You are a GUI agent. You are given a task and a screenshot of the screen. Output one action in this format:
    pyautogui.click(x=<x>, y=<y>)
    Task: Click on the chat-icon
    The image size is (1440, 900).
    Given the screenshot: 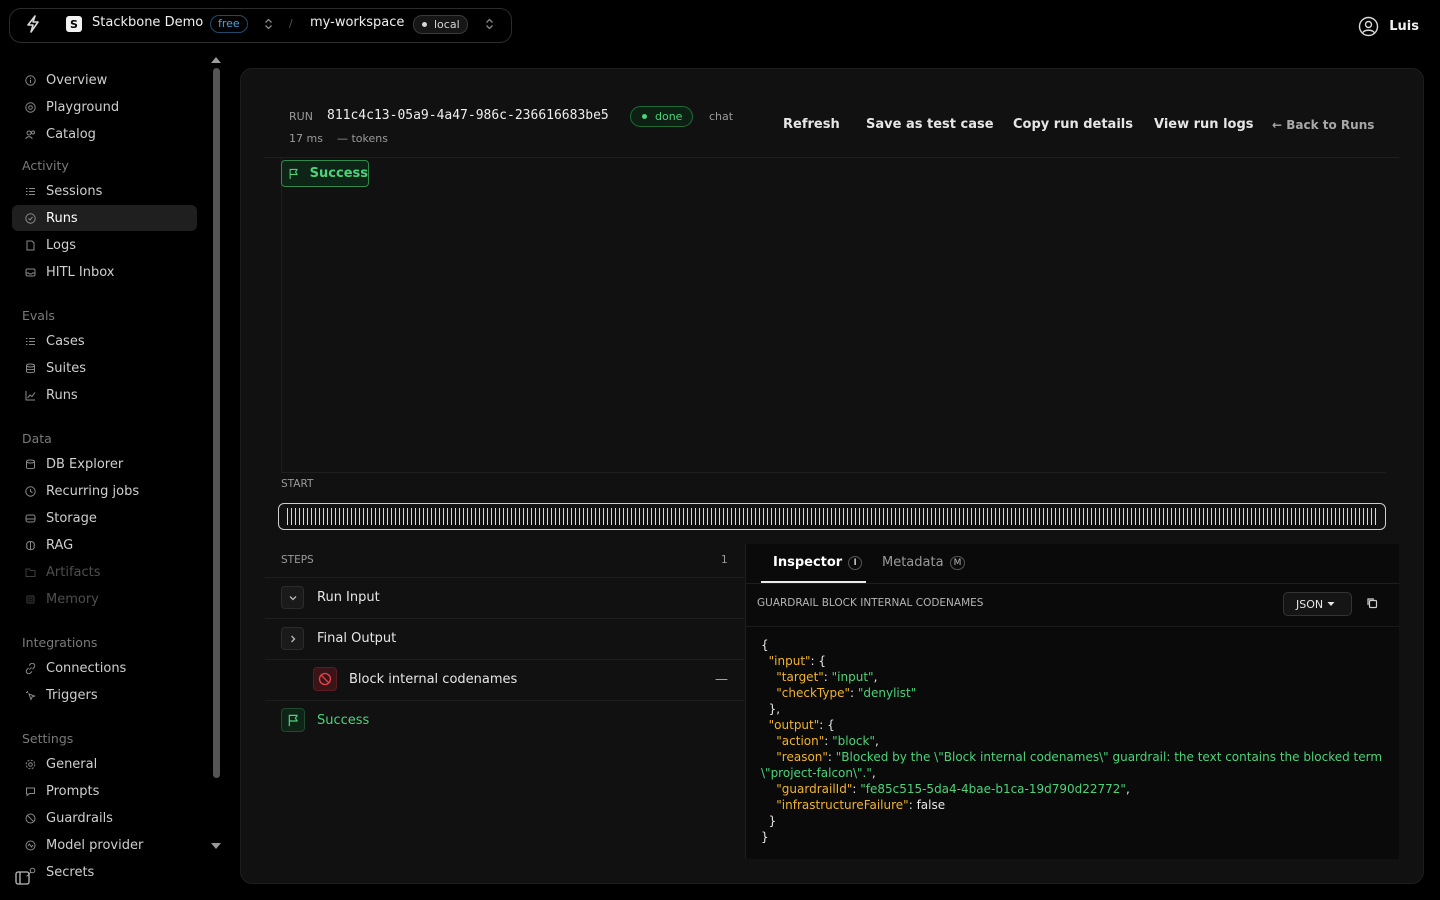 What is the action you would take?
    pyautogui.click(x=30, y=792)
    